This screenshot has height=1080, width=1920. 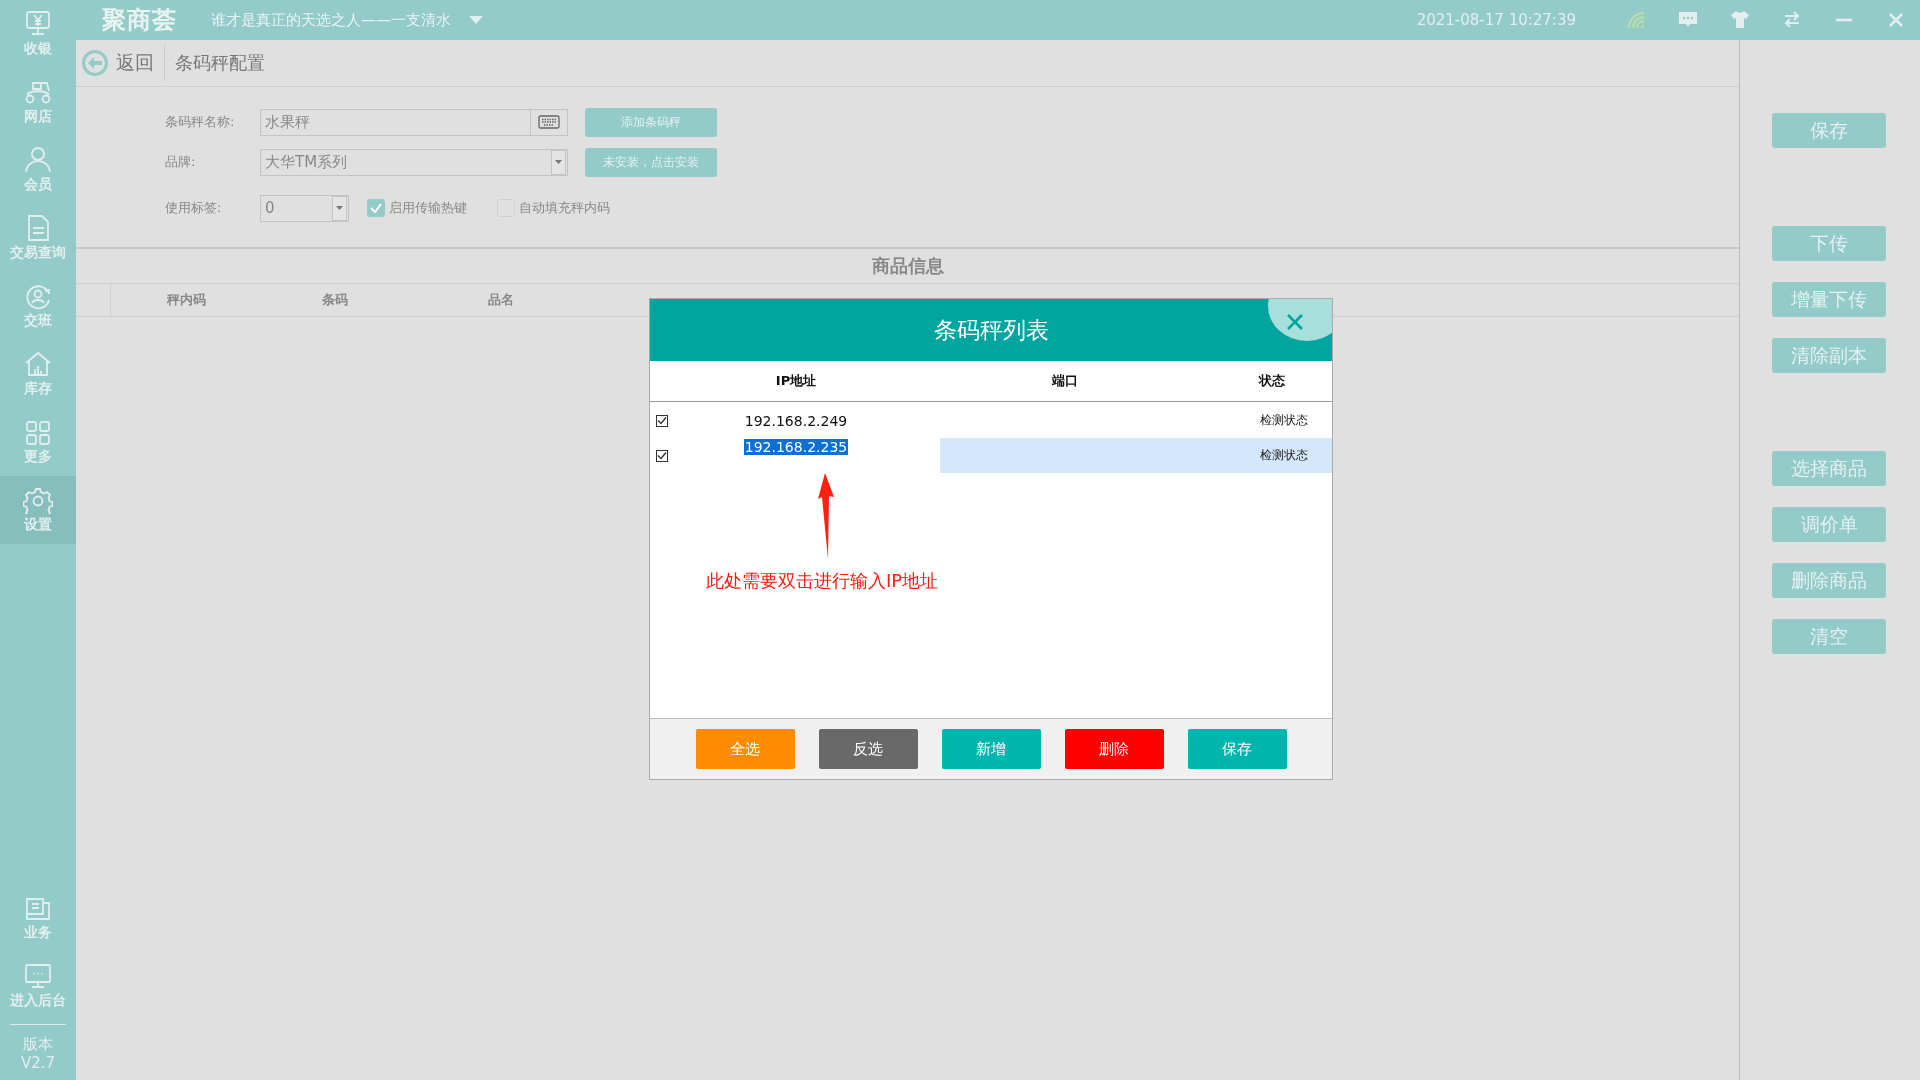 What do you see at coordinates (428, 208) in the screenshot?
I see `checkbox-label: 启用传输热键` at bounding box center [428, 208].